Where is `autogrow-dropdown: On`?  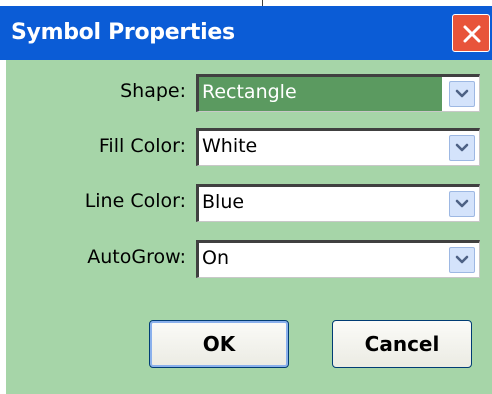 autogrow-dropdown: On is located at coordinates (338, 259).